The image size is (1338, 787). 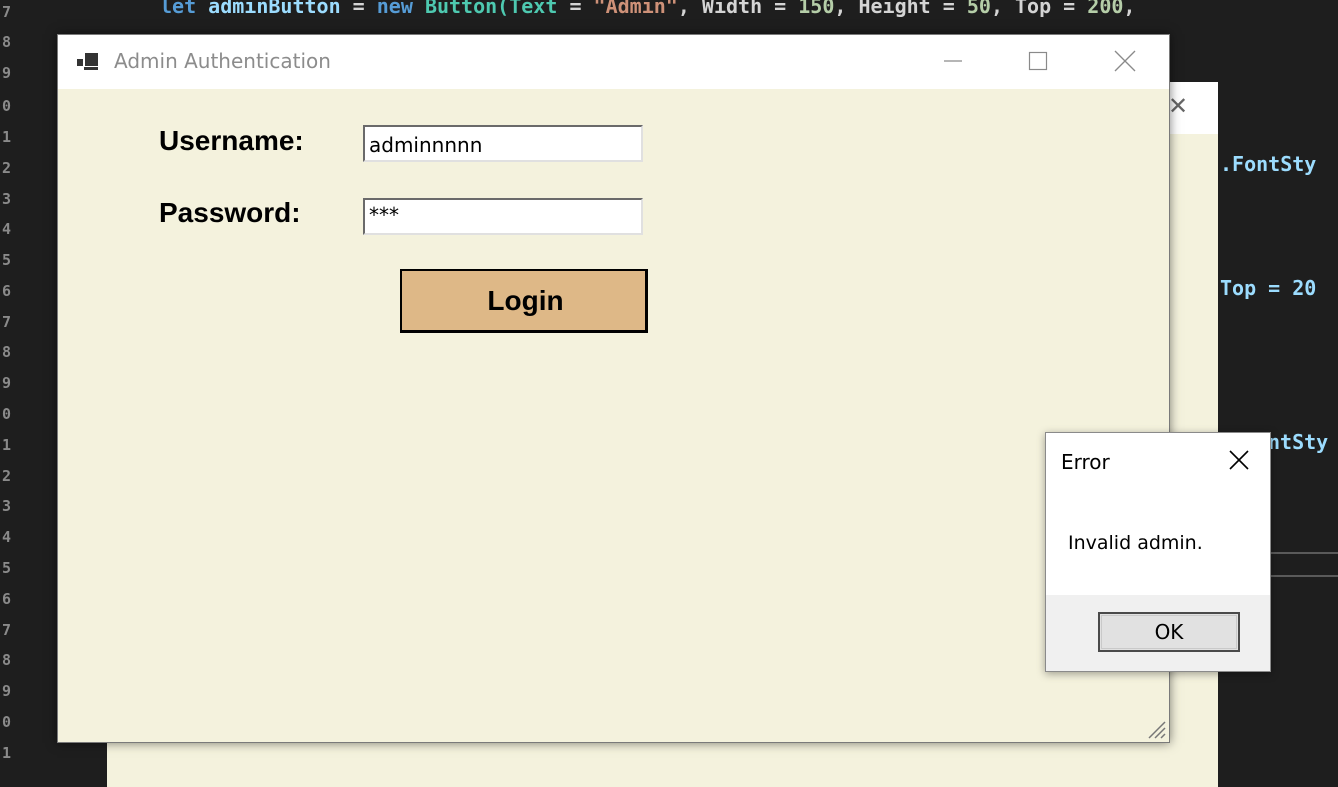 What do you see at coordinates (1169, 632) in the screenshot?
I see `ok-button: OK` at bounding box center [1169, 632].